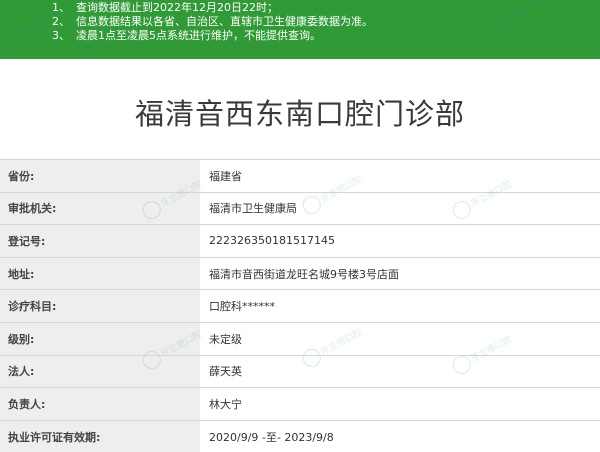 This screenshot has width=600, height=452. What do you see at coordinates (299, 114) in the screenshot?
I see `page-title: 福清音西东南口腔门诊部` at bounding box center [299, 114].